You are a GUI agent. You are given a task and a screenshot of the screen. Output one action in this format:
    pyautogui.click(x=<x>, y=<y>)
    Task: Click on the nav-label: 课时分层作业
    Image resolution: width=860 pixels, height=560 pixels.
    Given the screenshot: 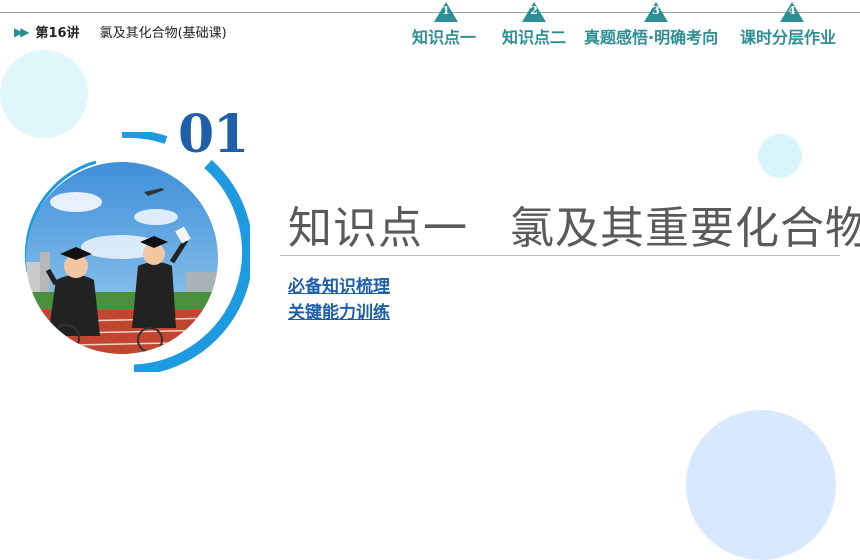 What is the action you would take?
    pyautogui.click(x=788, y=37)
    